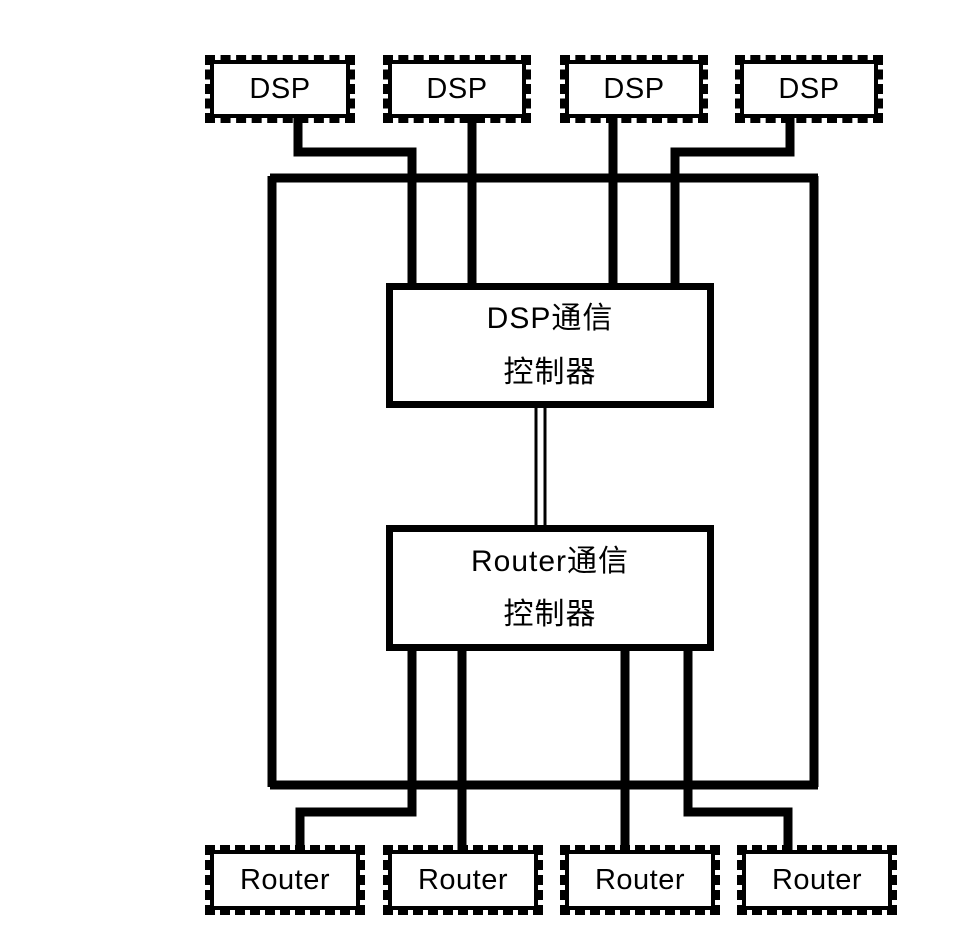 The height and width of the screenshot is (936, 964). Describe the element at coordinates (738, 750) in the screenshot. I see `link-router-controller-to-router4` at that location.